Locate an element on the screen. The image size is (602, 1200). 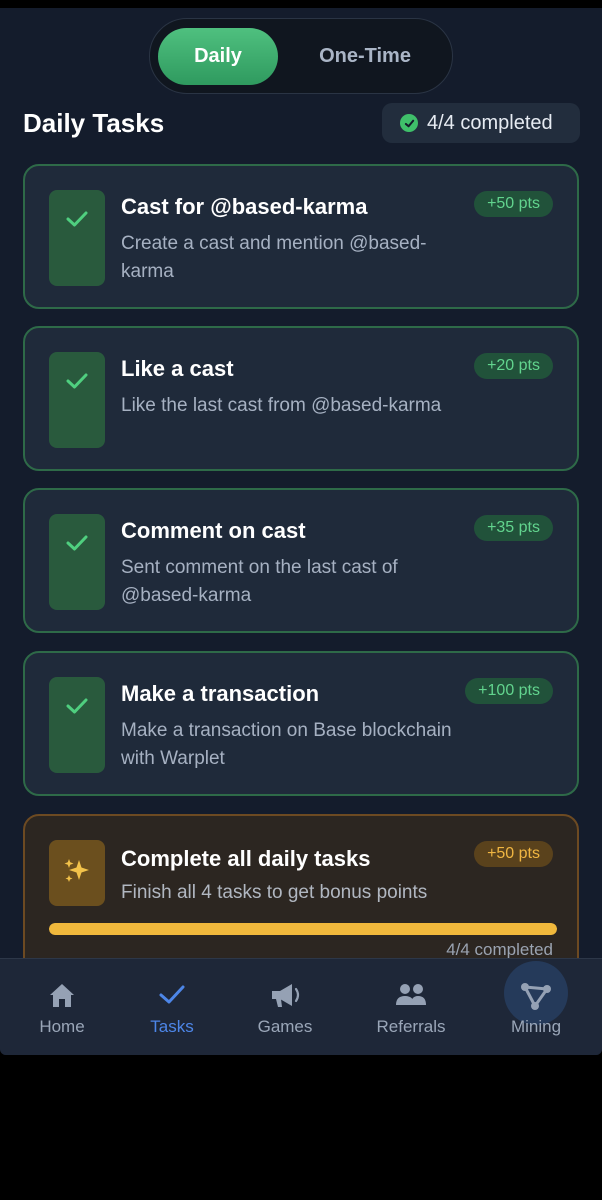
task-points-badge: +35 pts is located at coordinates (513, 528).